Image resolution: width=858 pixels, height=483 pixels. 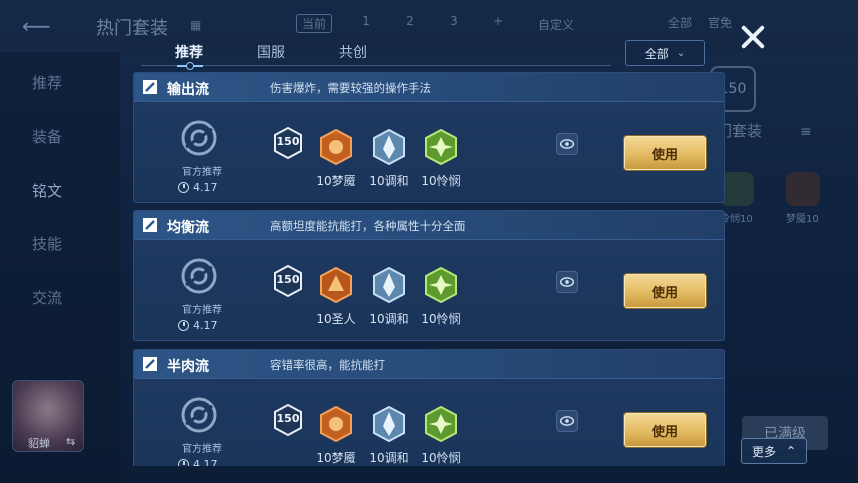 What do you see at coordinates (196, 25) in the screenshot?
I see `grid-icon: ▦` at bounding box center [196, 25].